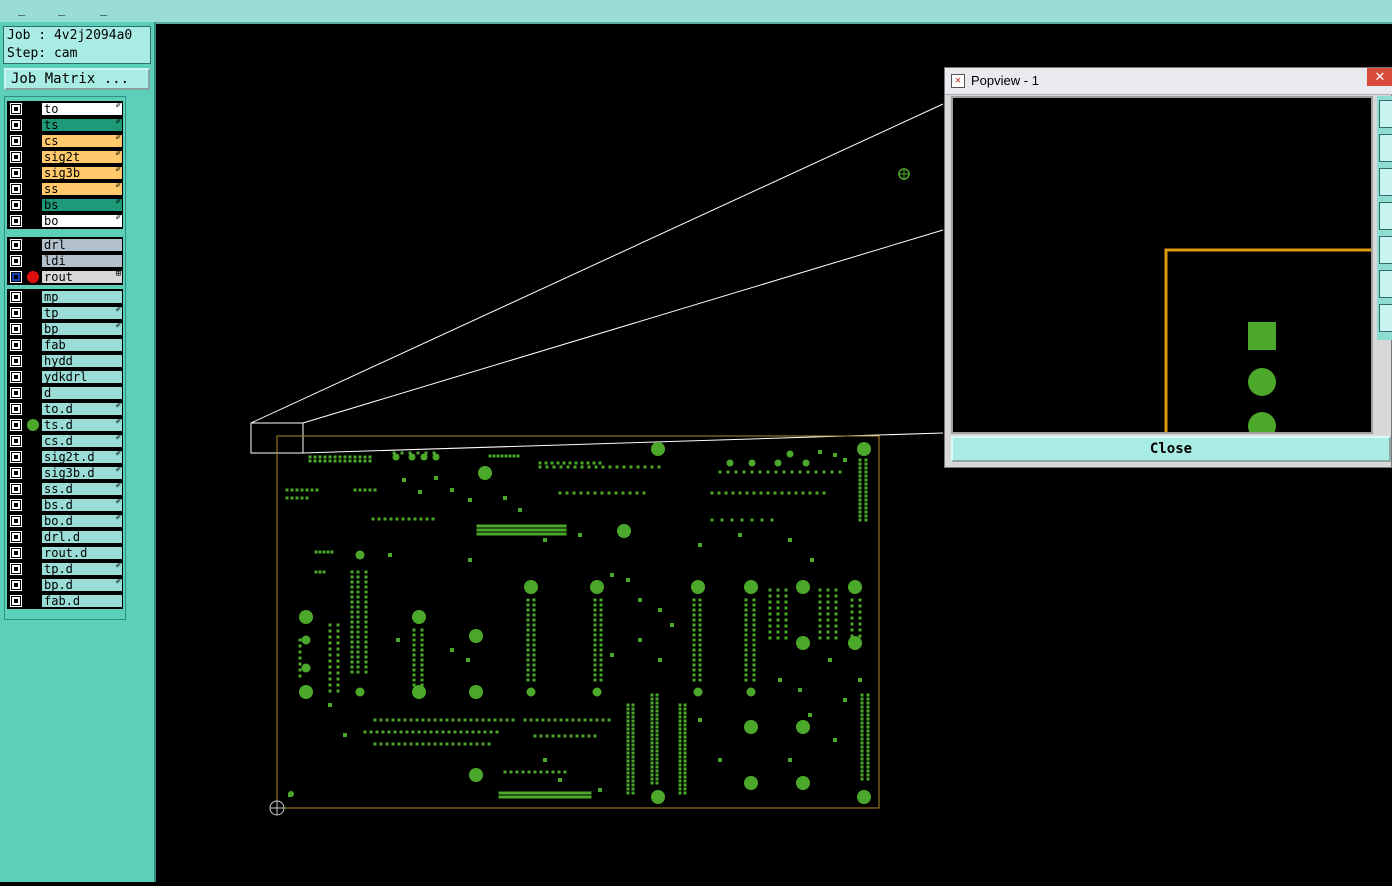 The image size is (1392, 886). I want to click on layer-row-rout-d: rout.d, so click(65, 553).